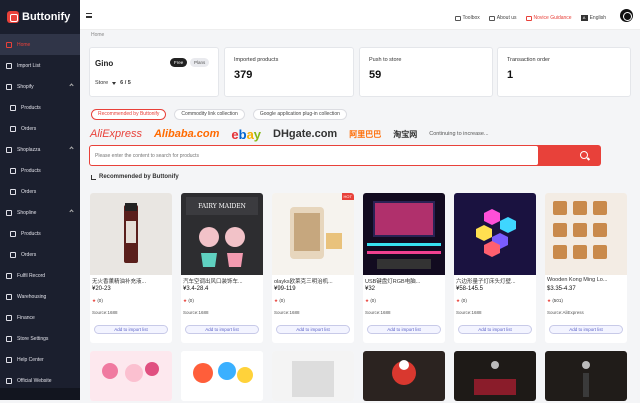 The height and width of the screenshot is (403, 640). I want to click on avatar, so click(626, 15).